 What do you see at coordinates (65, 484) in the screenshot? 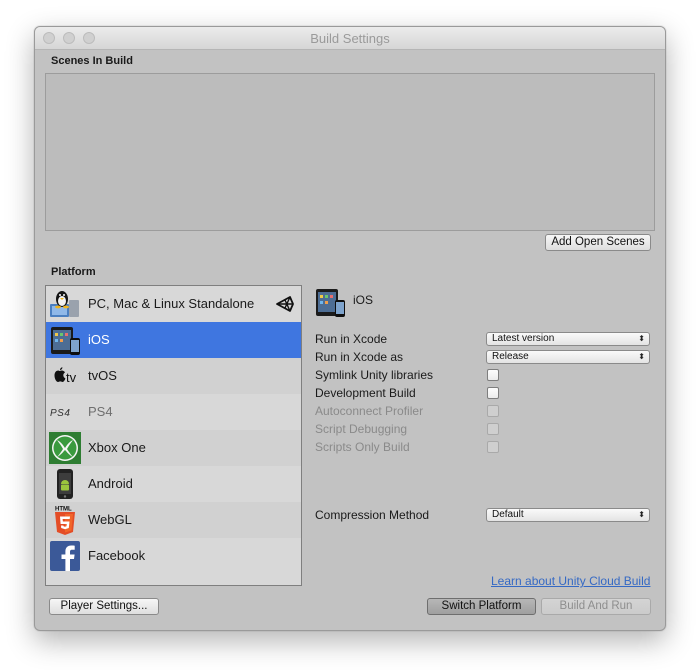
I see `android-icon` at bounding box center [65, 484].